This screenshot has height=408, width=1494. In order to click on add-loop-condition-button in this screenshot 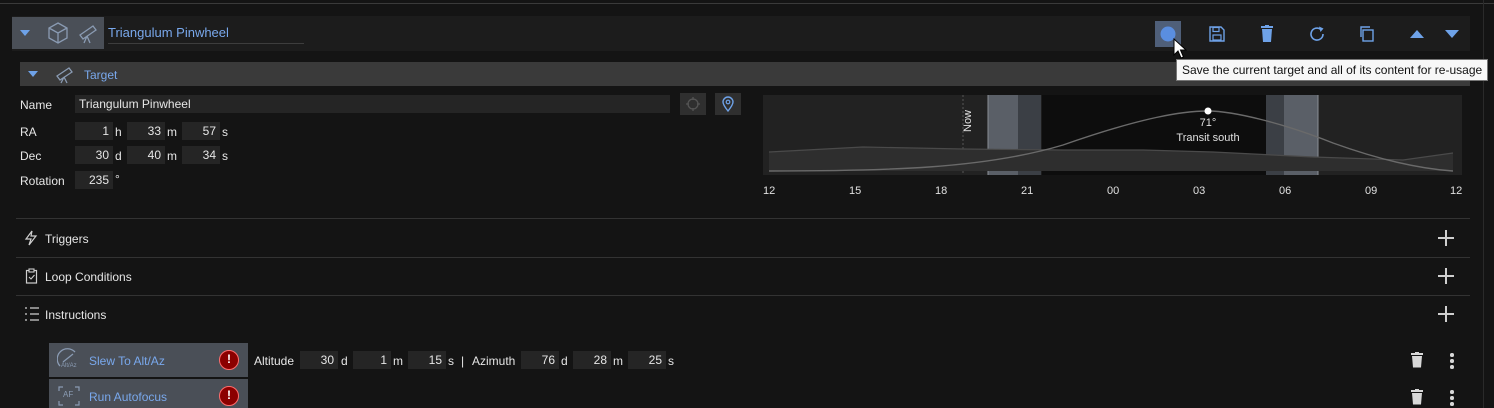, I will do `click(1446, 276)`.